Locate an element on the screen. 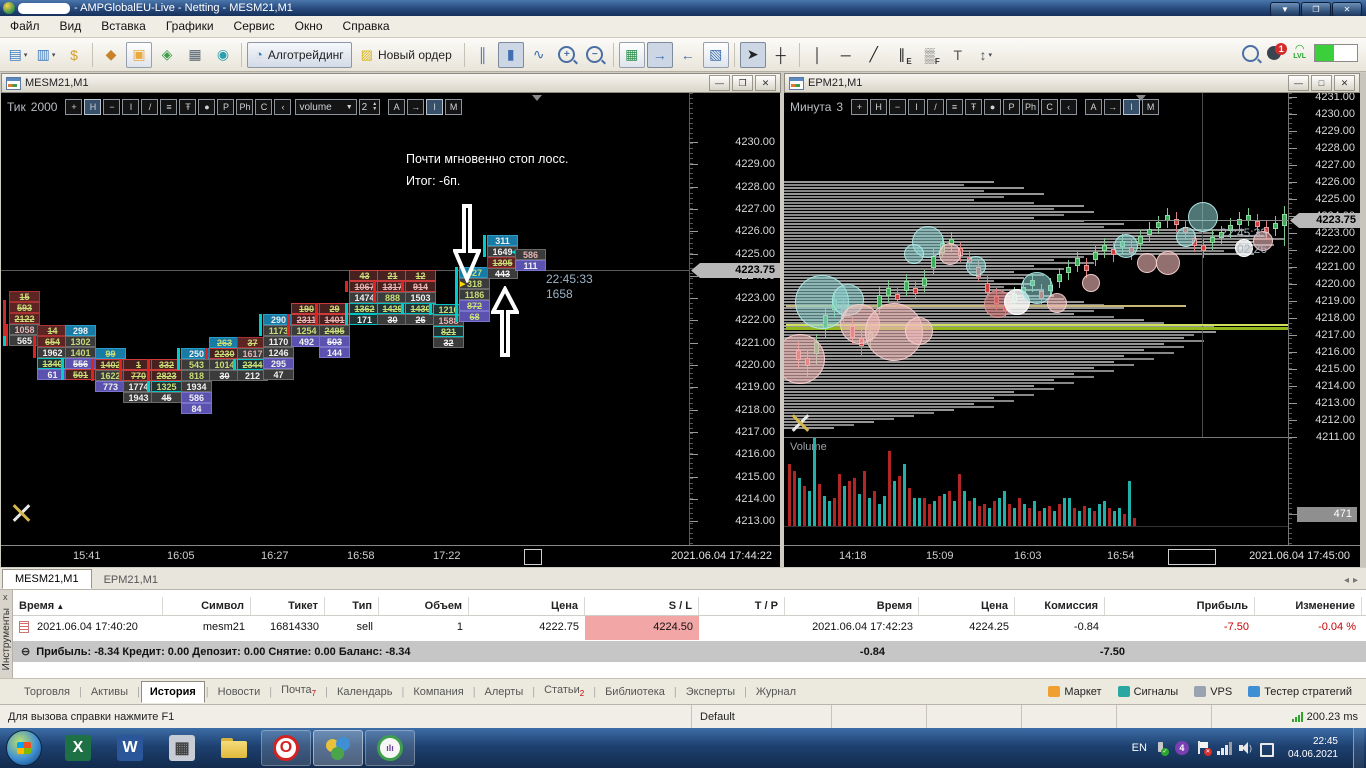 This screenshot has width=1366, height=768. auto-scroll-button: → is located at coordinates (659, 54).